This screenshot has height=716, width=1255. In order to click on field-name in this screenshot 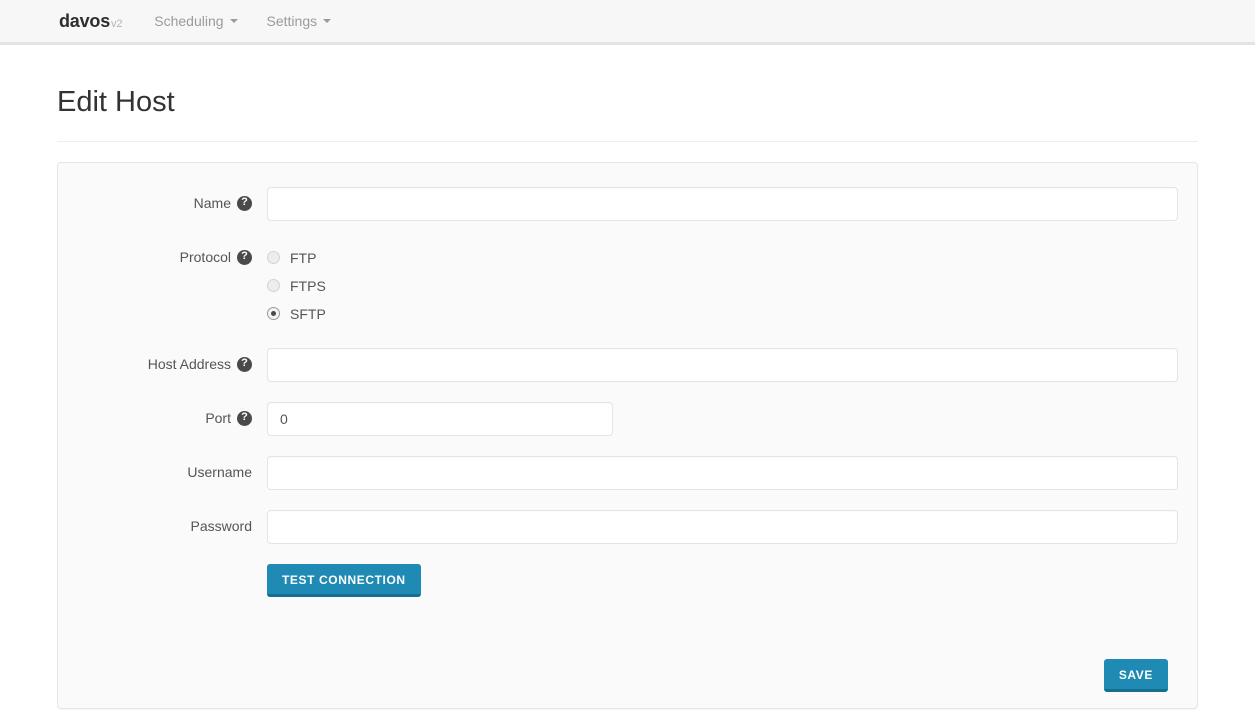, I will do `click(722, 203)`.